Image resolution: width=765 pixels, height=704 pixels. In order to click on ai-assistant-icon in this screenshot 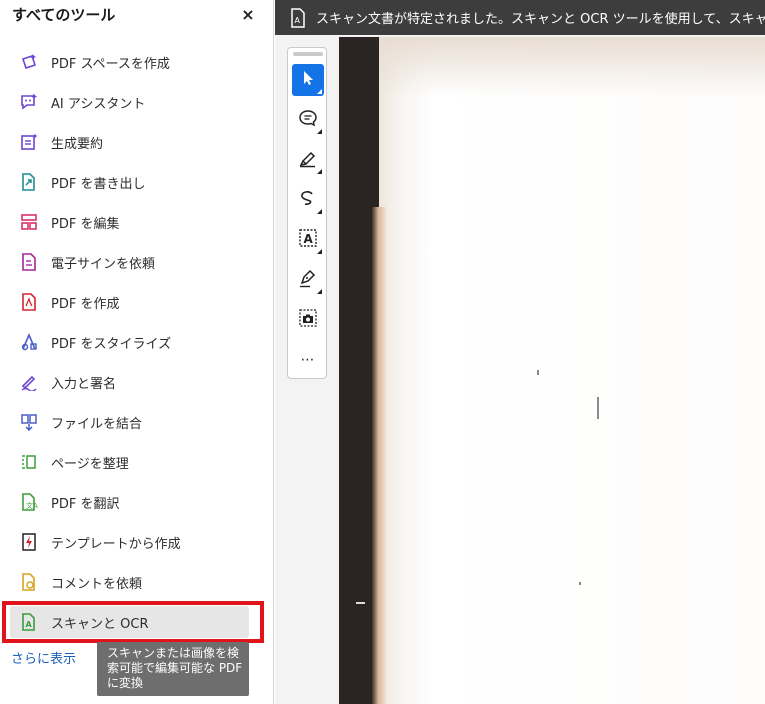, I will do `click(29, 102)`.